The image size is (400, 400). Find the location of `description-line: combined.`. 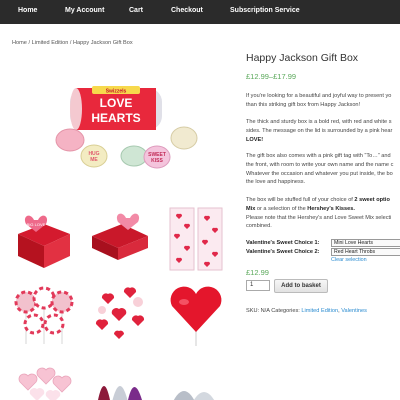

description-line: combined. is located at coordinates (259, 226).